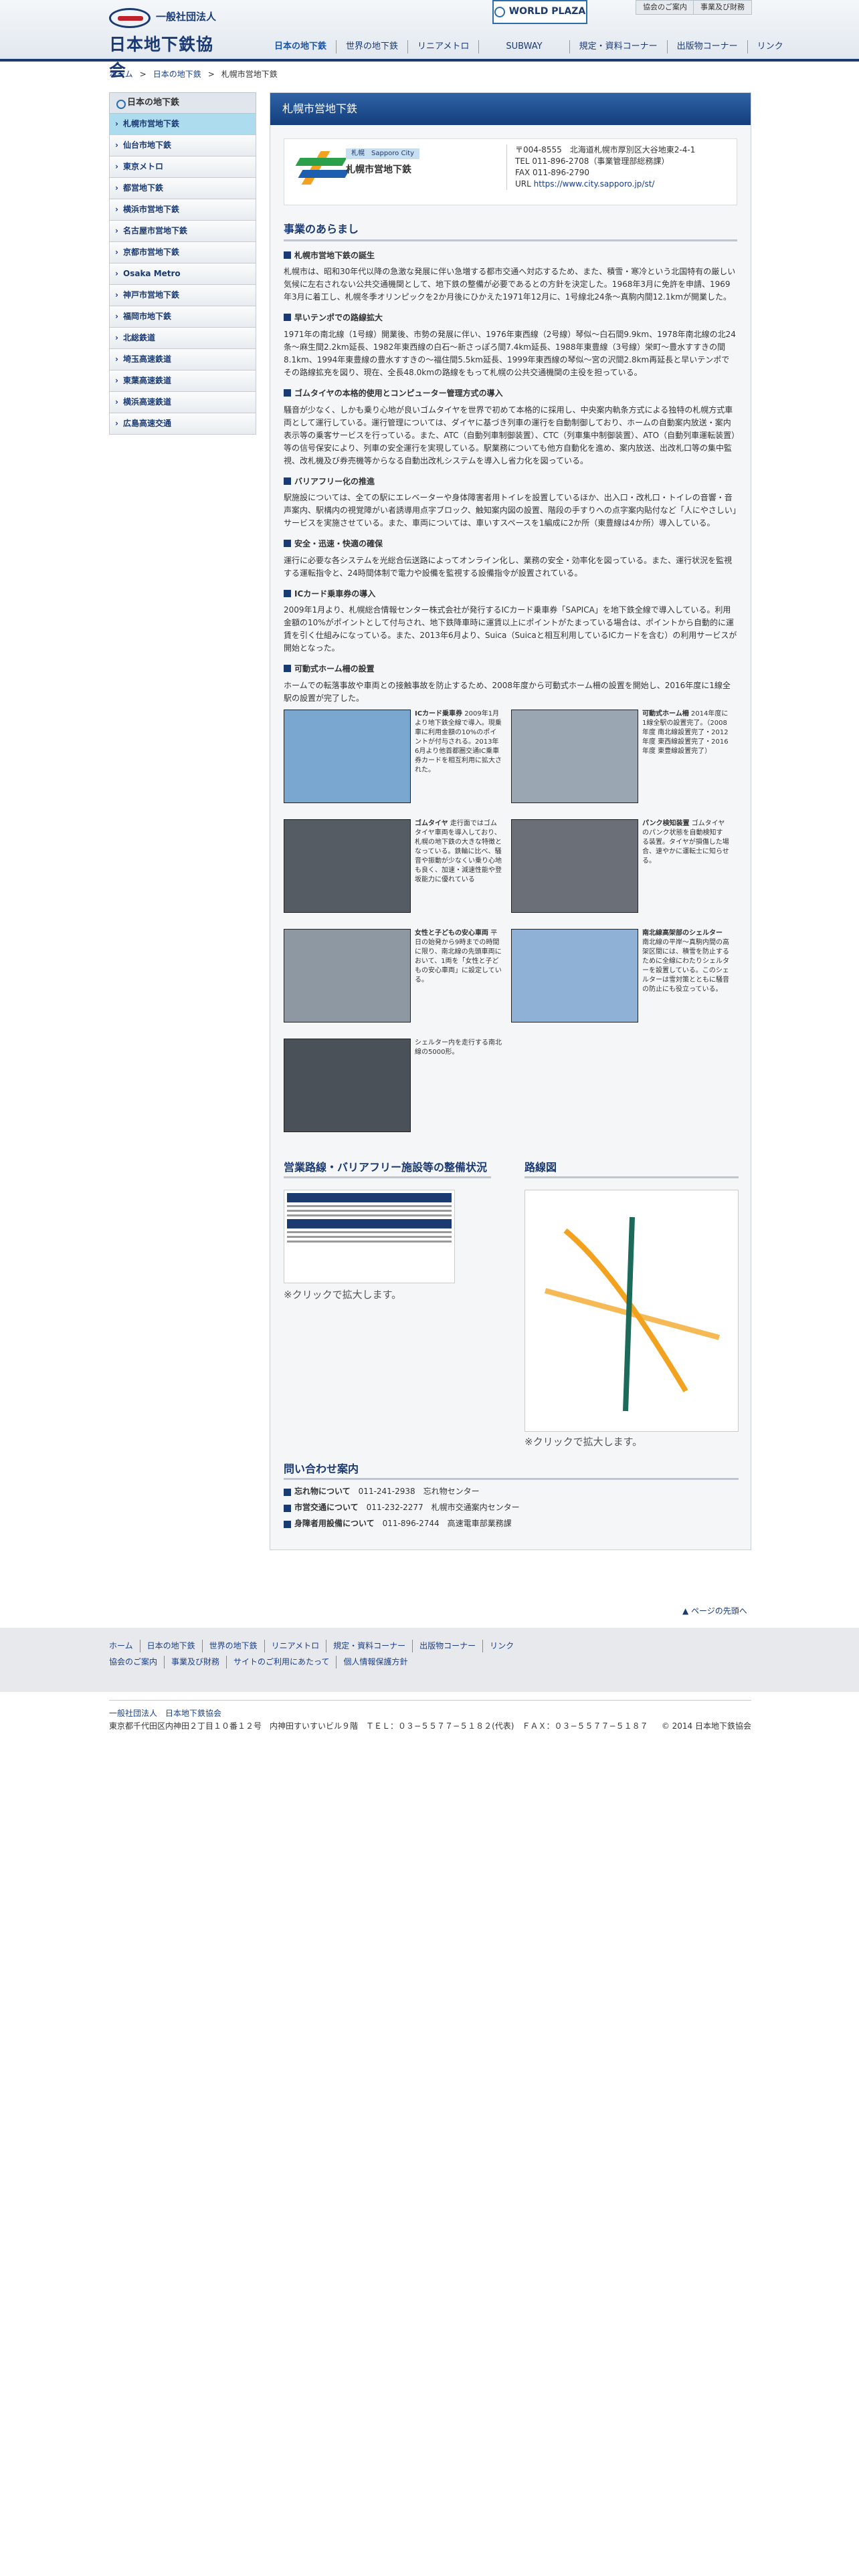 Image resolution: width=859 pixels, height=2576 pixels. I want to click on globe-icon, so click(499, 12).